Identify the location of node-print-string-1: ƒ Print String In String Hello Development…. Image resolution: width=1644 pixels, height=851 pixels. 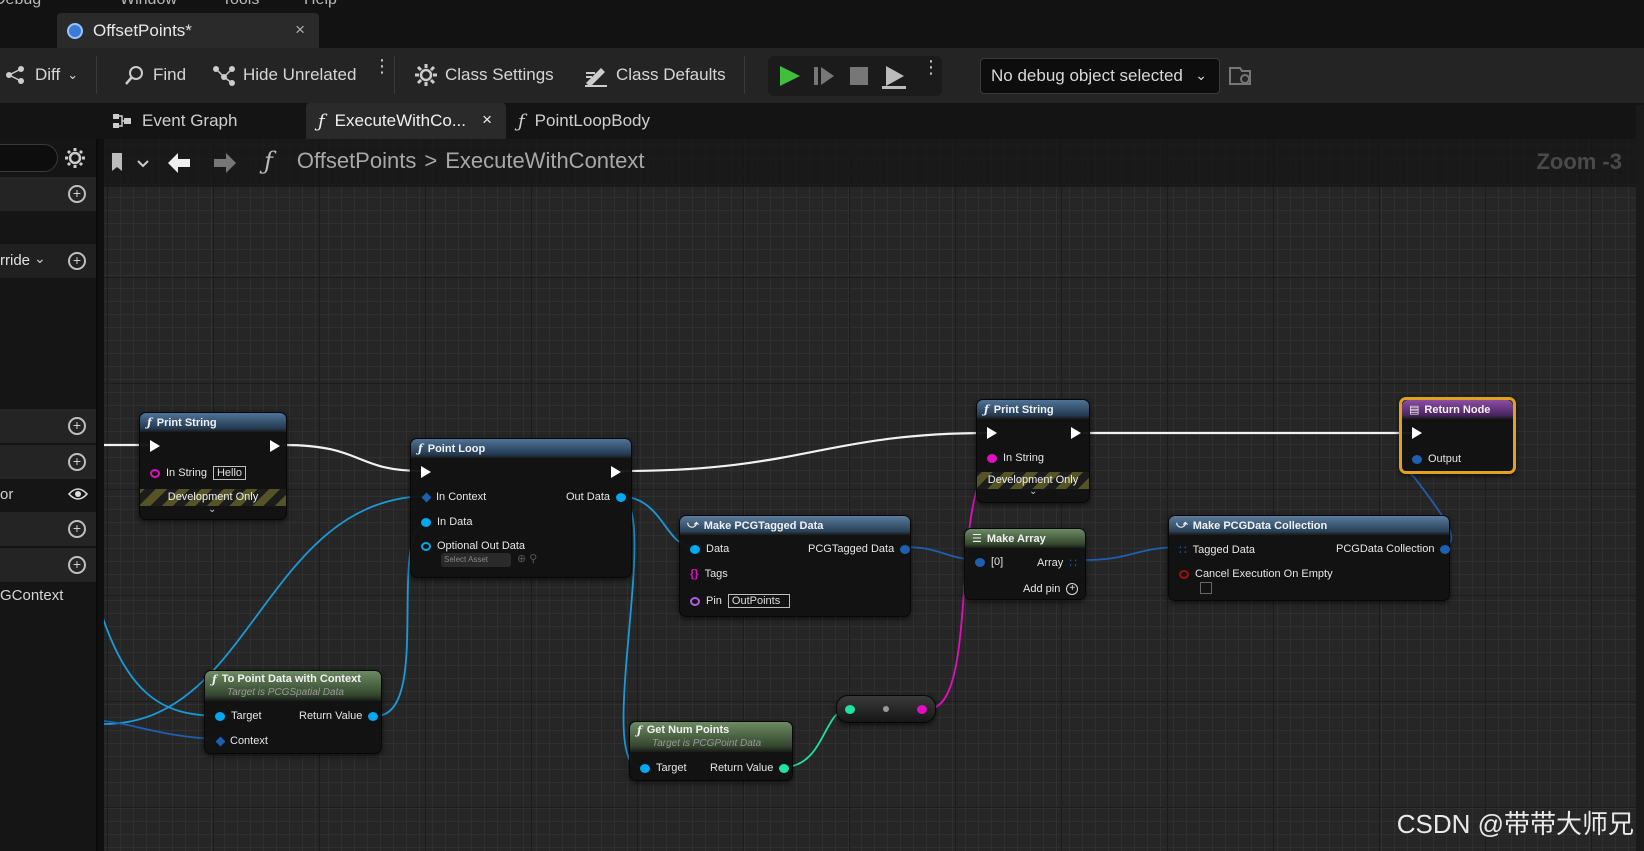
(213, 466).